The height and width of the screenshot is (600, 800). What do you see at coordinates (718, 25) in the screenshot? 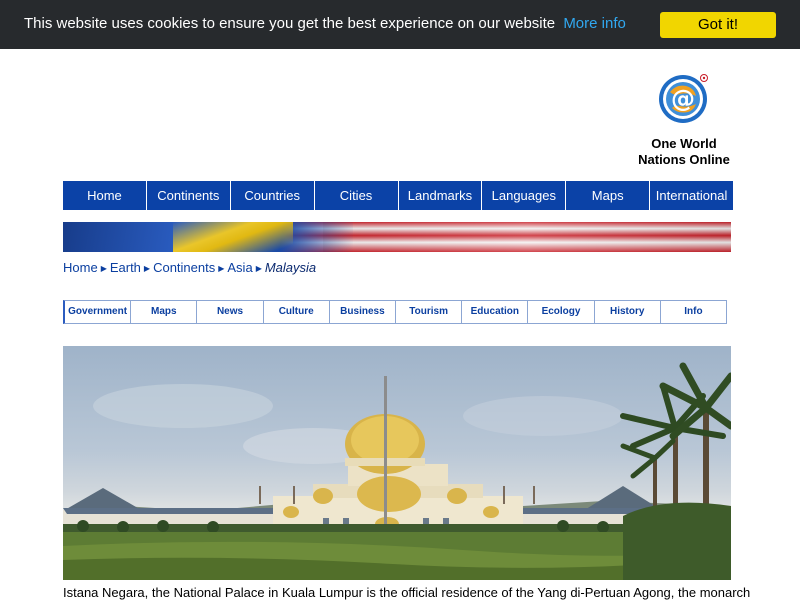
I see `cookie-accept-button: Got it!` at bounding box center [718, 25].